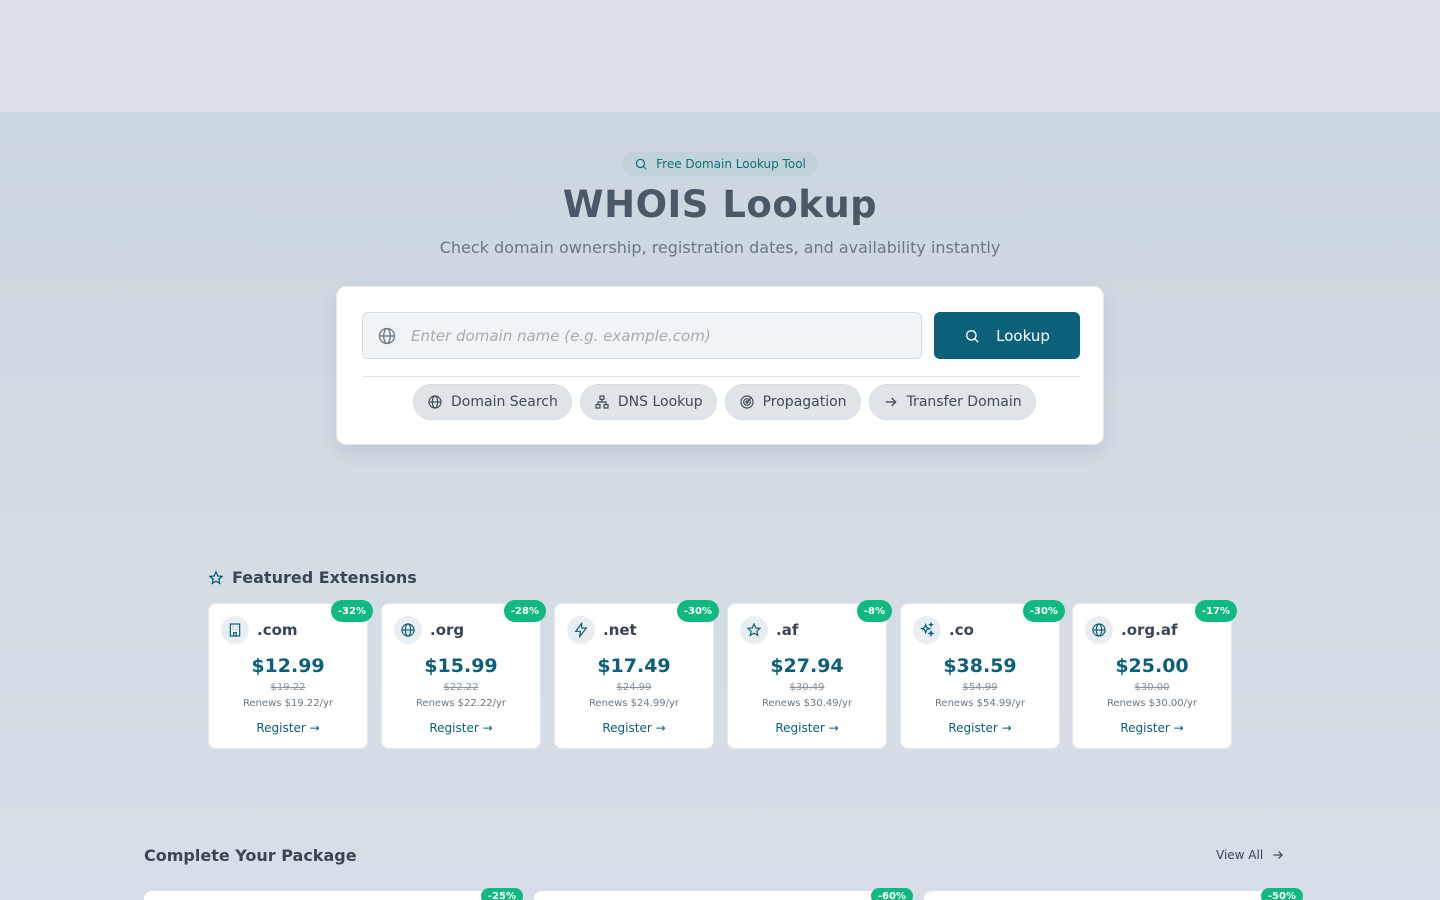 Image resolution: width=1440 pixels, height=900 pixels. I want to click on lookup-button-label: Lookup, so click(1023, 335).